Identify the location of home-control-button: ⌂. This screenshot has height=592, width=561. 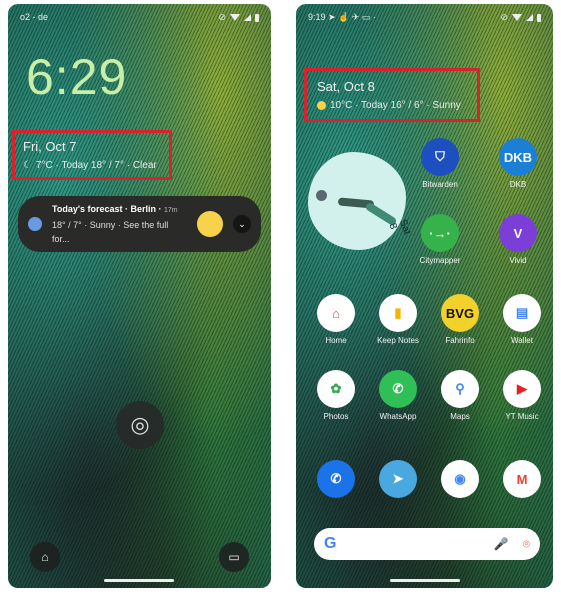
(45, 557).